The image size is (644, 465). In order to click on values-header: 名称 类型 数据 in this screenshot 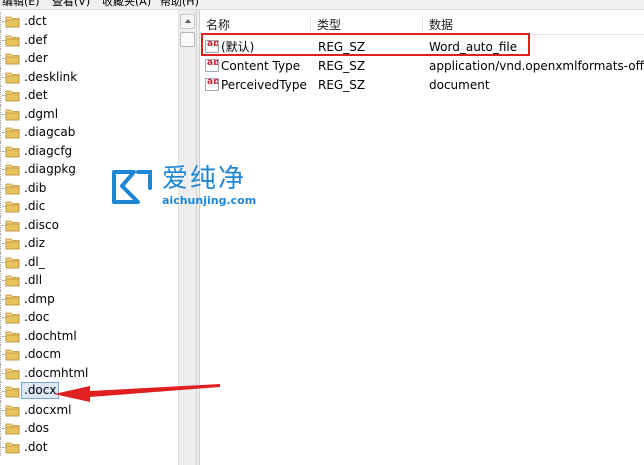, I will do `click(422, 25)`.